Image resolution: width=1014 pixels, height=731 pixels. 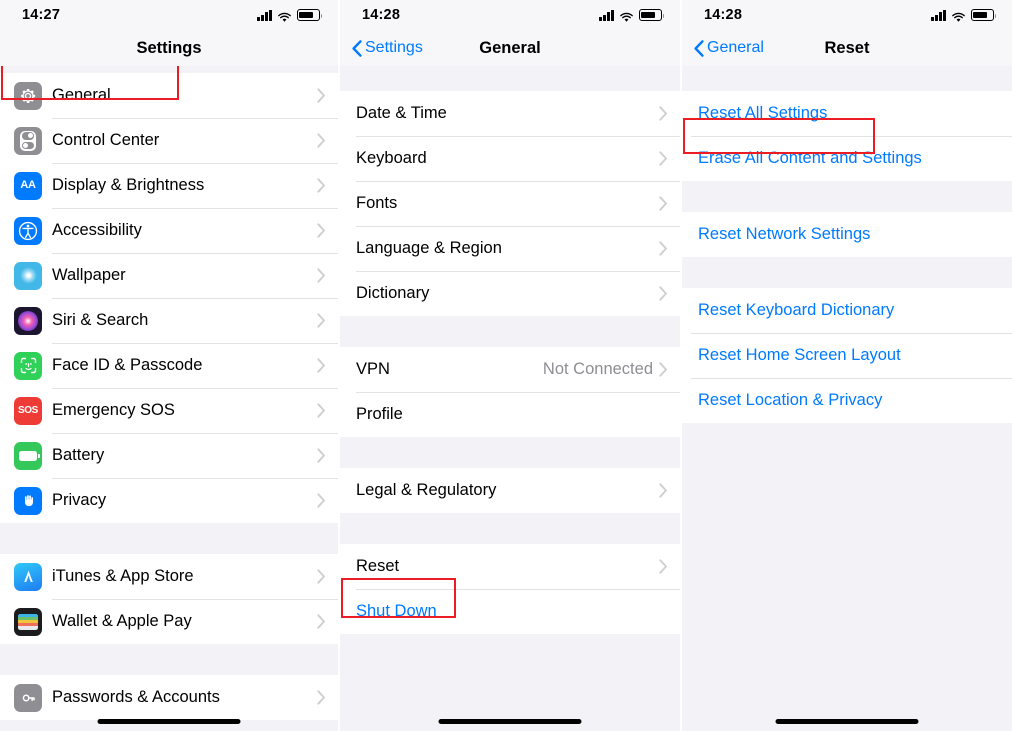 I want to click on vpn-status-value: Not Connected, so click(x=597, y=369).